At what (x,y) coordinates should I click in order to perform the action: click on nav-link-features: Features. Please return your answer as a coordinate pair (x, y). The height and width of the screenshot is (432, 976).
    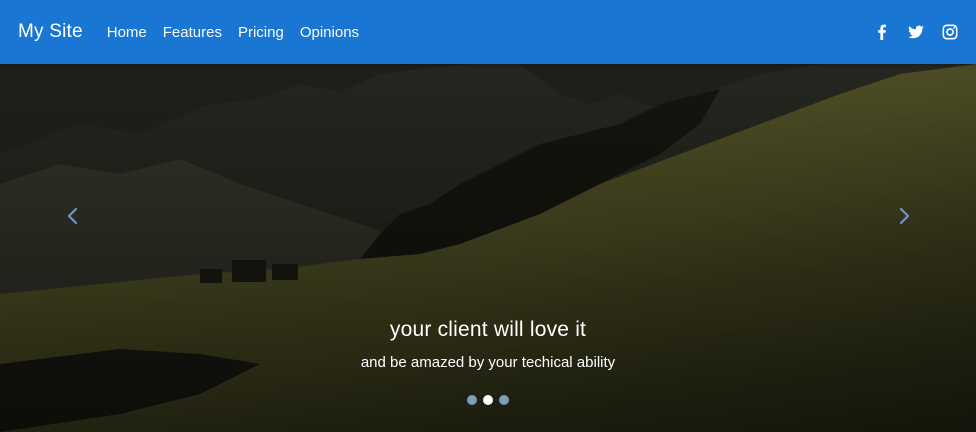
    Looking at the image, I should click on (192, 32).